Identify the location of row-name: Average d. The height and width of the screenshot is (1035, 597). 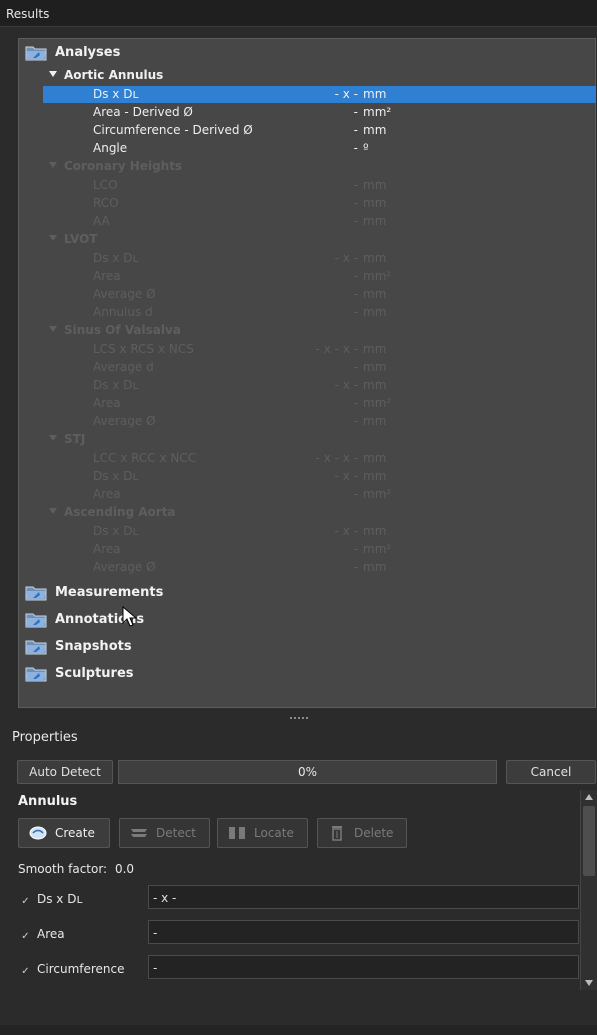
(123, 367).